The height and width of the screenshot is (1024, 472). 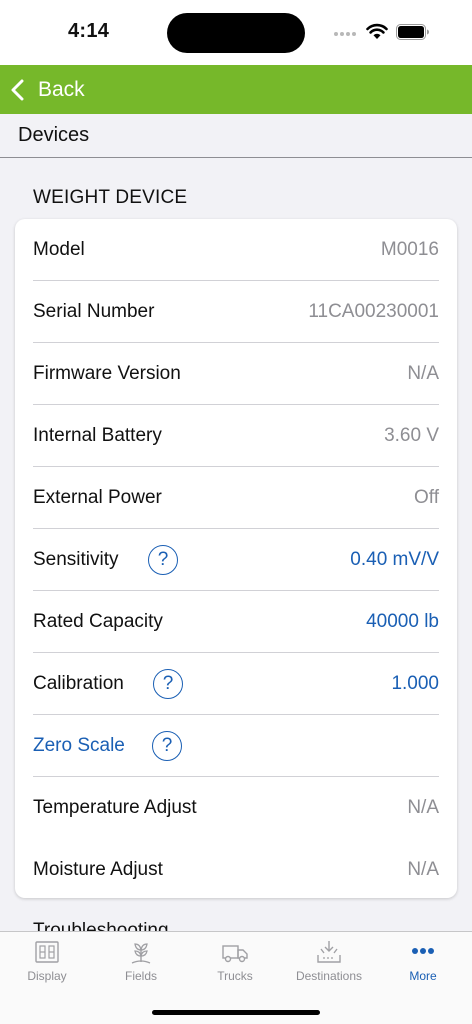 What do you see at coordinates (47, 976) in the screenshot?
I see `tab-label: Display` at bounding box center [47, 976].